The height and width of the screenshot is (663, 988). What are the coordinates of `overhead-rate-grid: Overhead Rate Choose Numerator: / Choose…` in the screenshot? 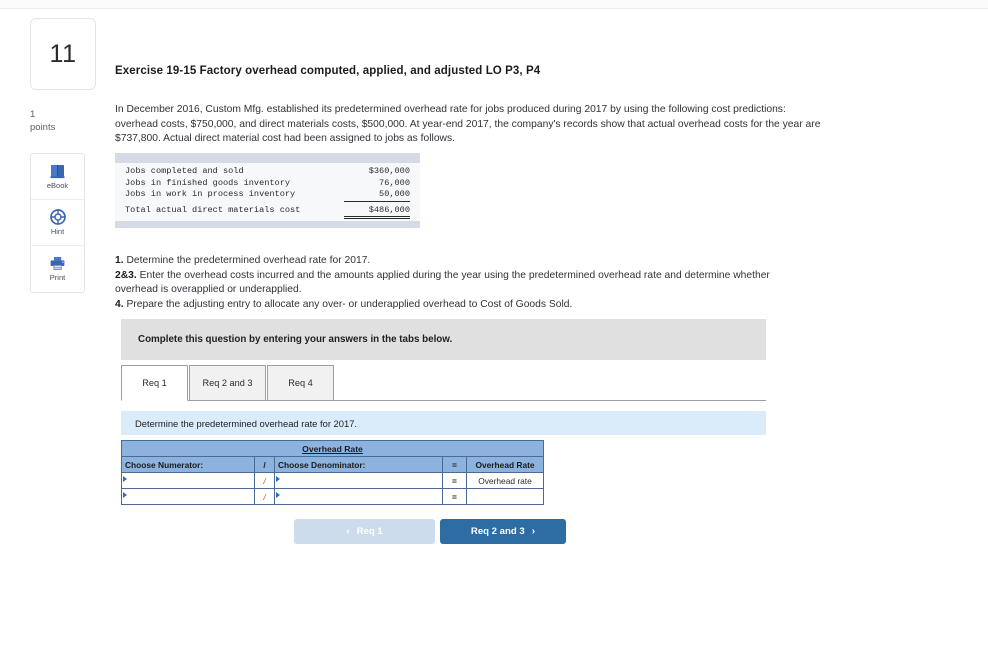 It's located at (332, 472).